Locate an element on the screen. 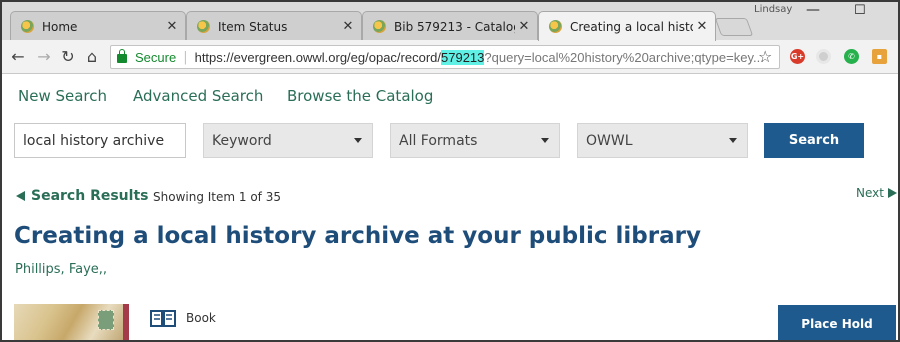  book-cover-image is located at coordinates (71, 322).